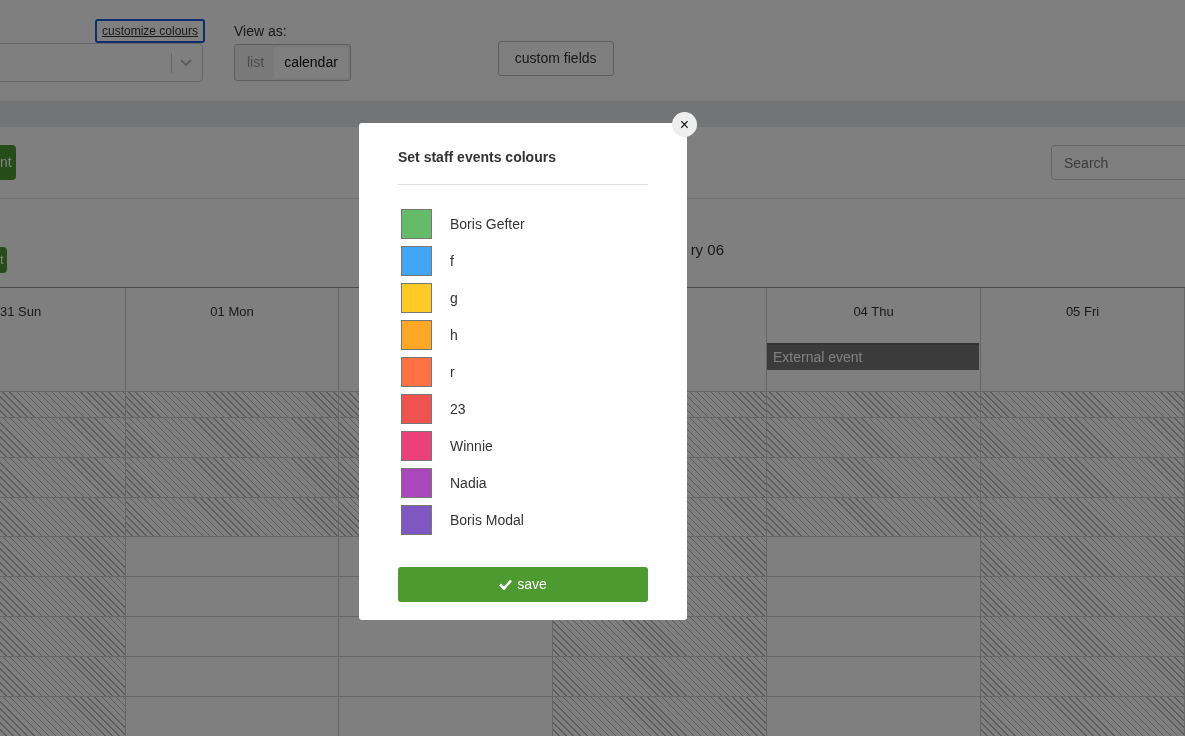 The image size is (1185, 736). Describe the element at coordinates (149, 31) in the screenshot. I see `customize-colours-link: customize colours` at that location.